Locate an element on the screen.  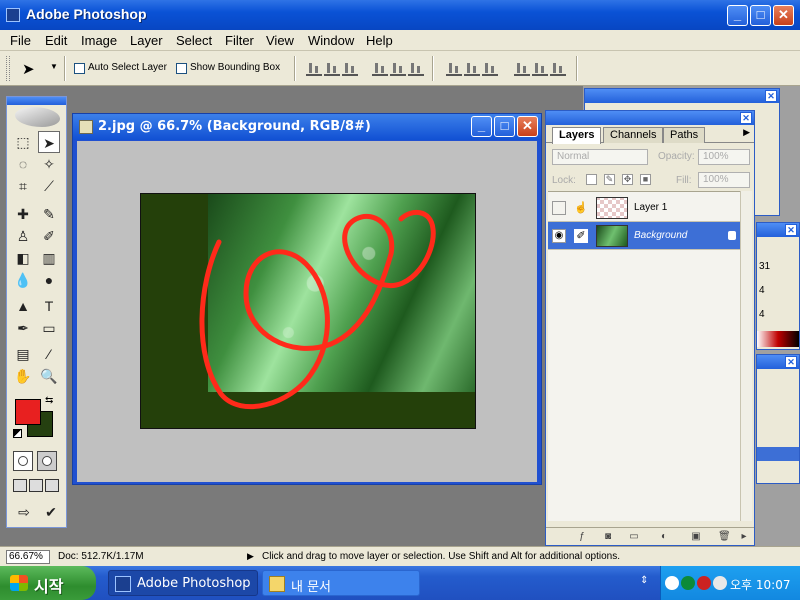
color-ramp is located at coordinates (778, 339).